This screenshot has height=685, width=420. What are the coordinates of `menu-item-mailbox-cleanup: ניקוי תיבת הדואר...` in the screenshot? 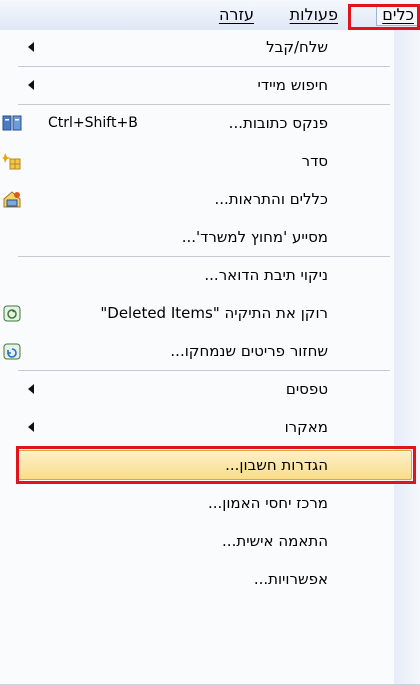 It's located at (210, 275).